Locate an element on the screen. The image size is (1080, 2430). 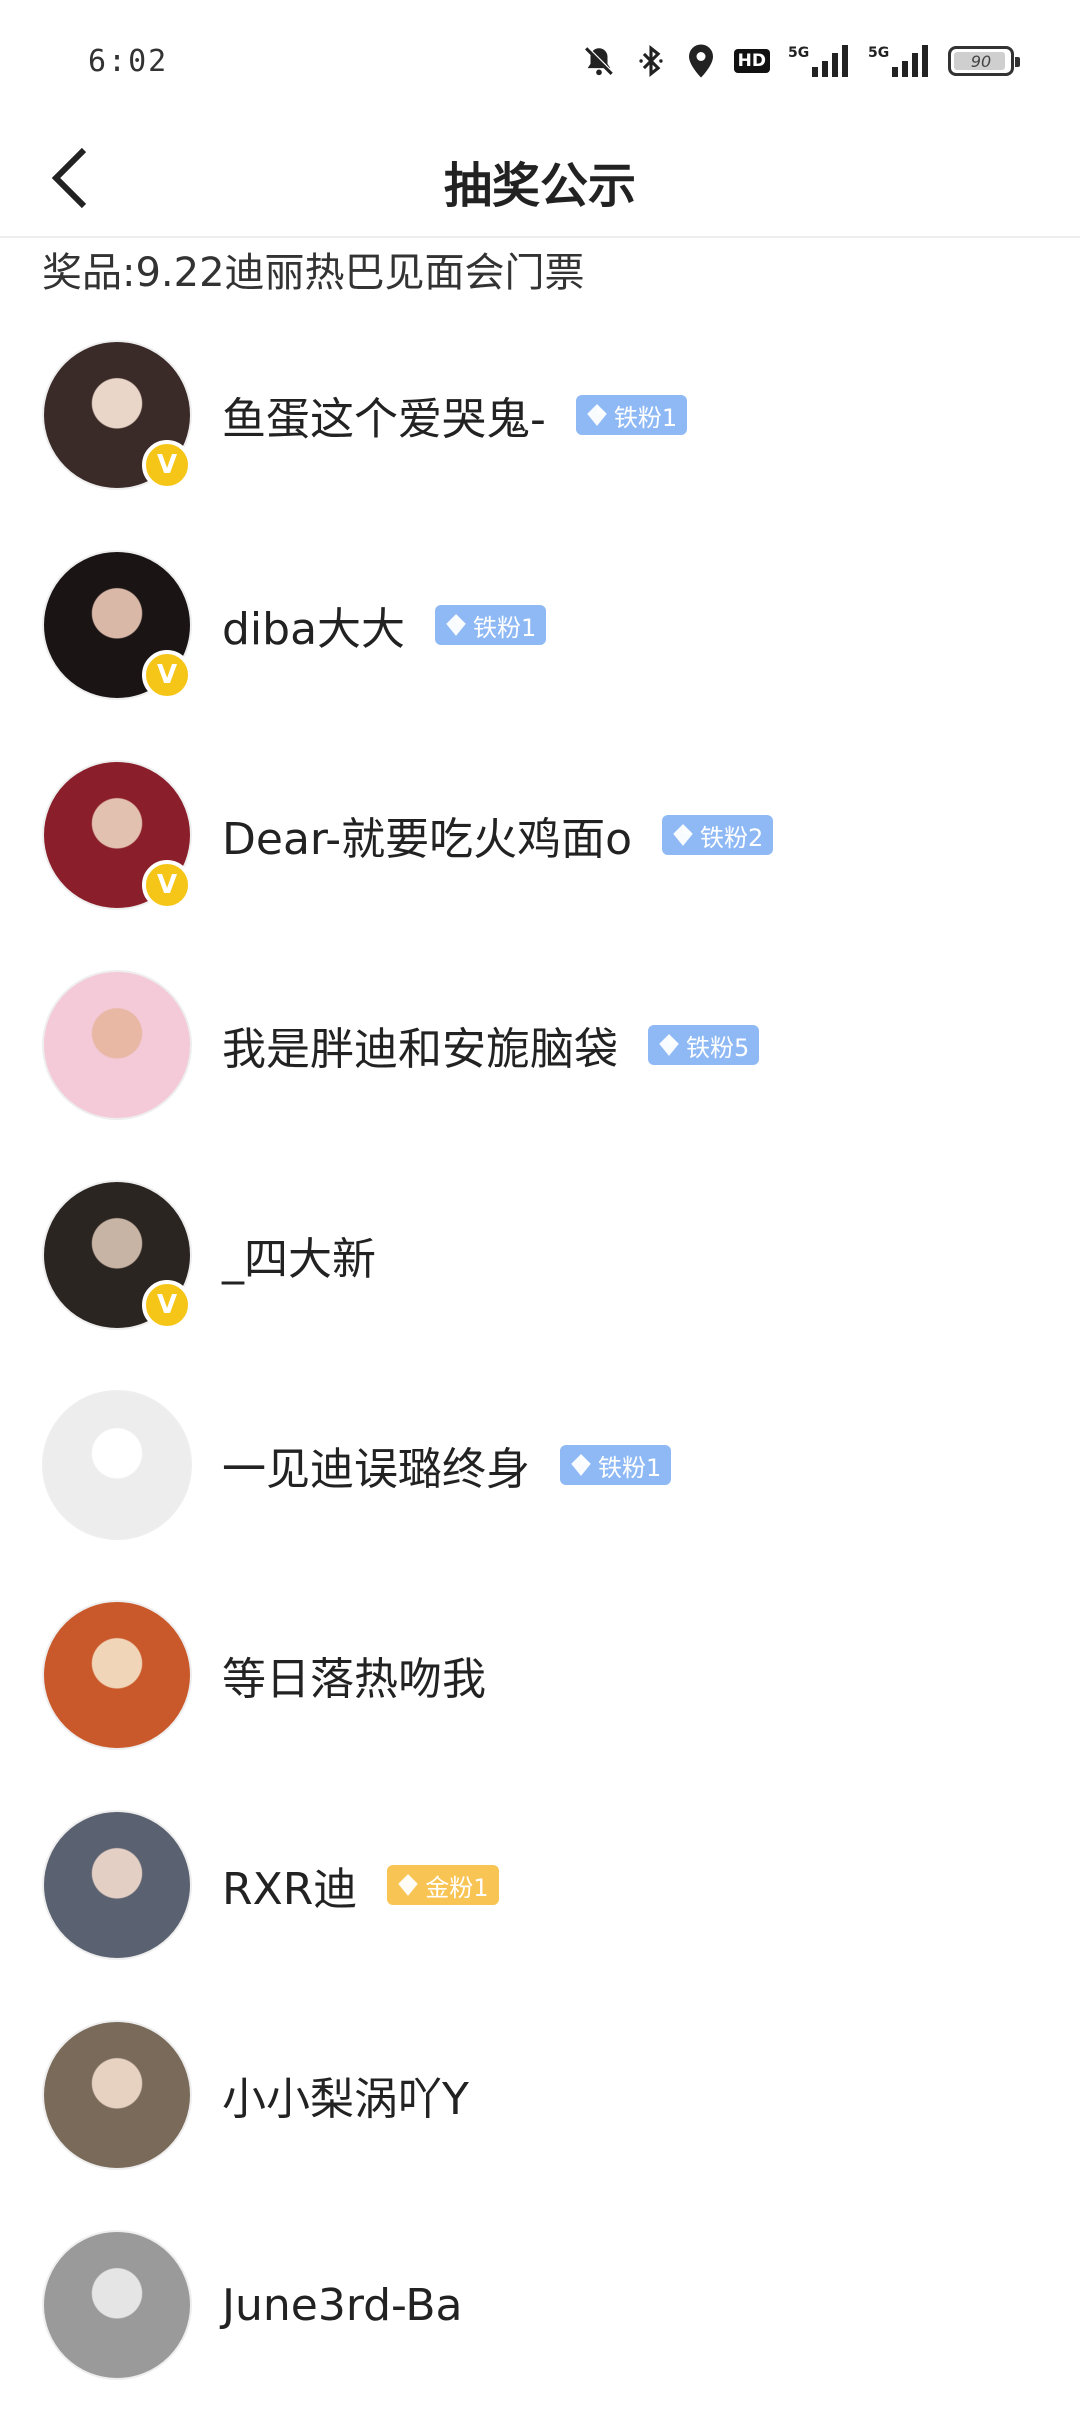
winner-name: RXR迪 is located at coordinates (289, 1885).